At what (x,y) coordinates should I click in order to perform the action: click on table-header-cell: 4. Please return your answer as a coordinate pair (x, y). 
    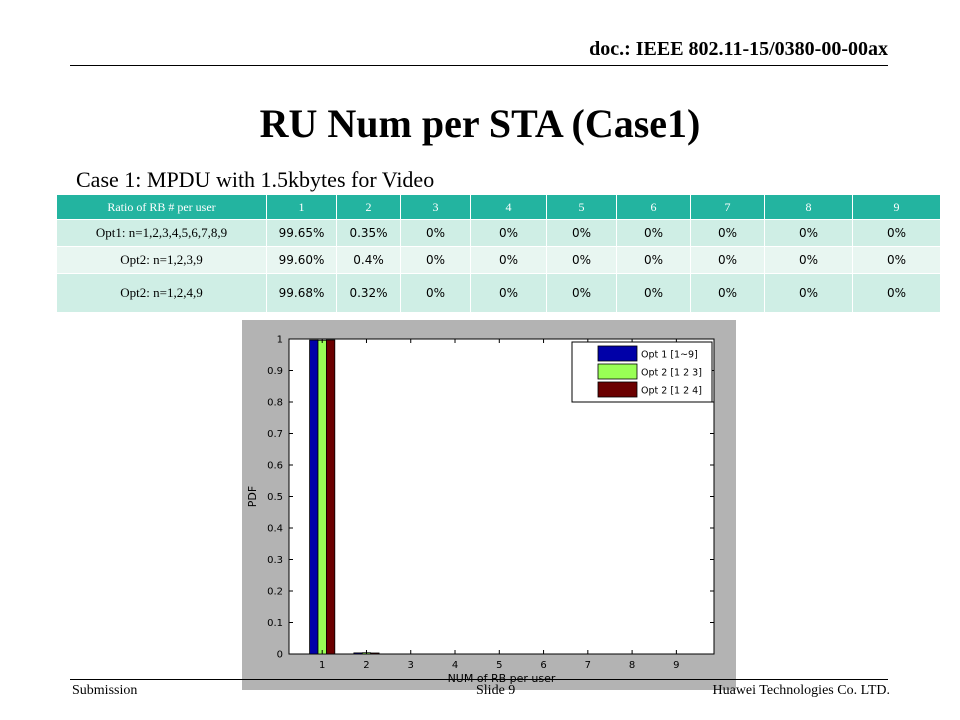
    Looking at the image, I should click on (508, 207).